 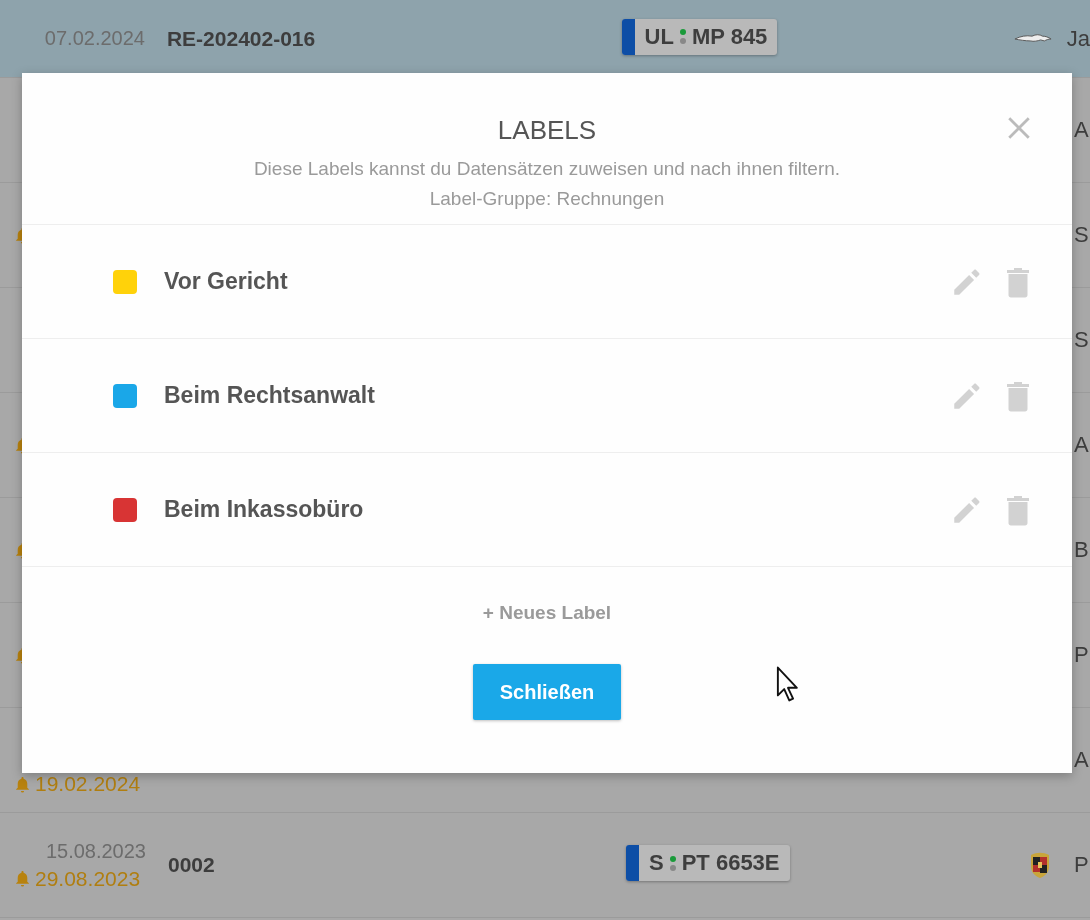 What do you see at coordinates (730, 863) in the screenshot?
I see `plate-letters: PT 6653E` at bounding box center [730, 863].